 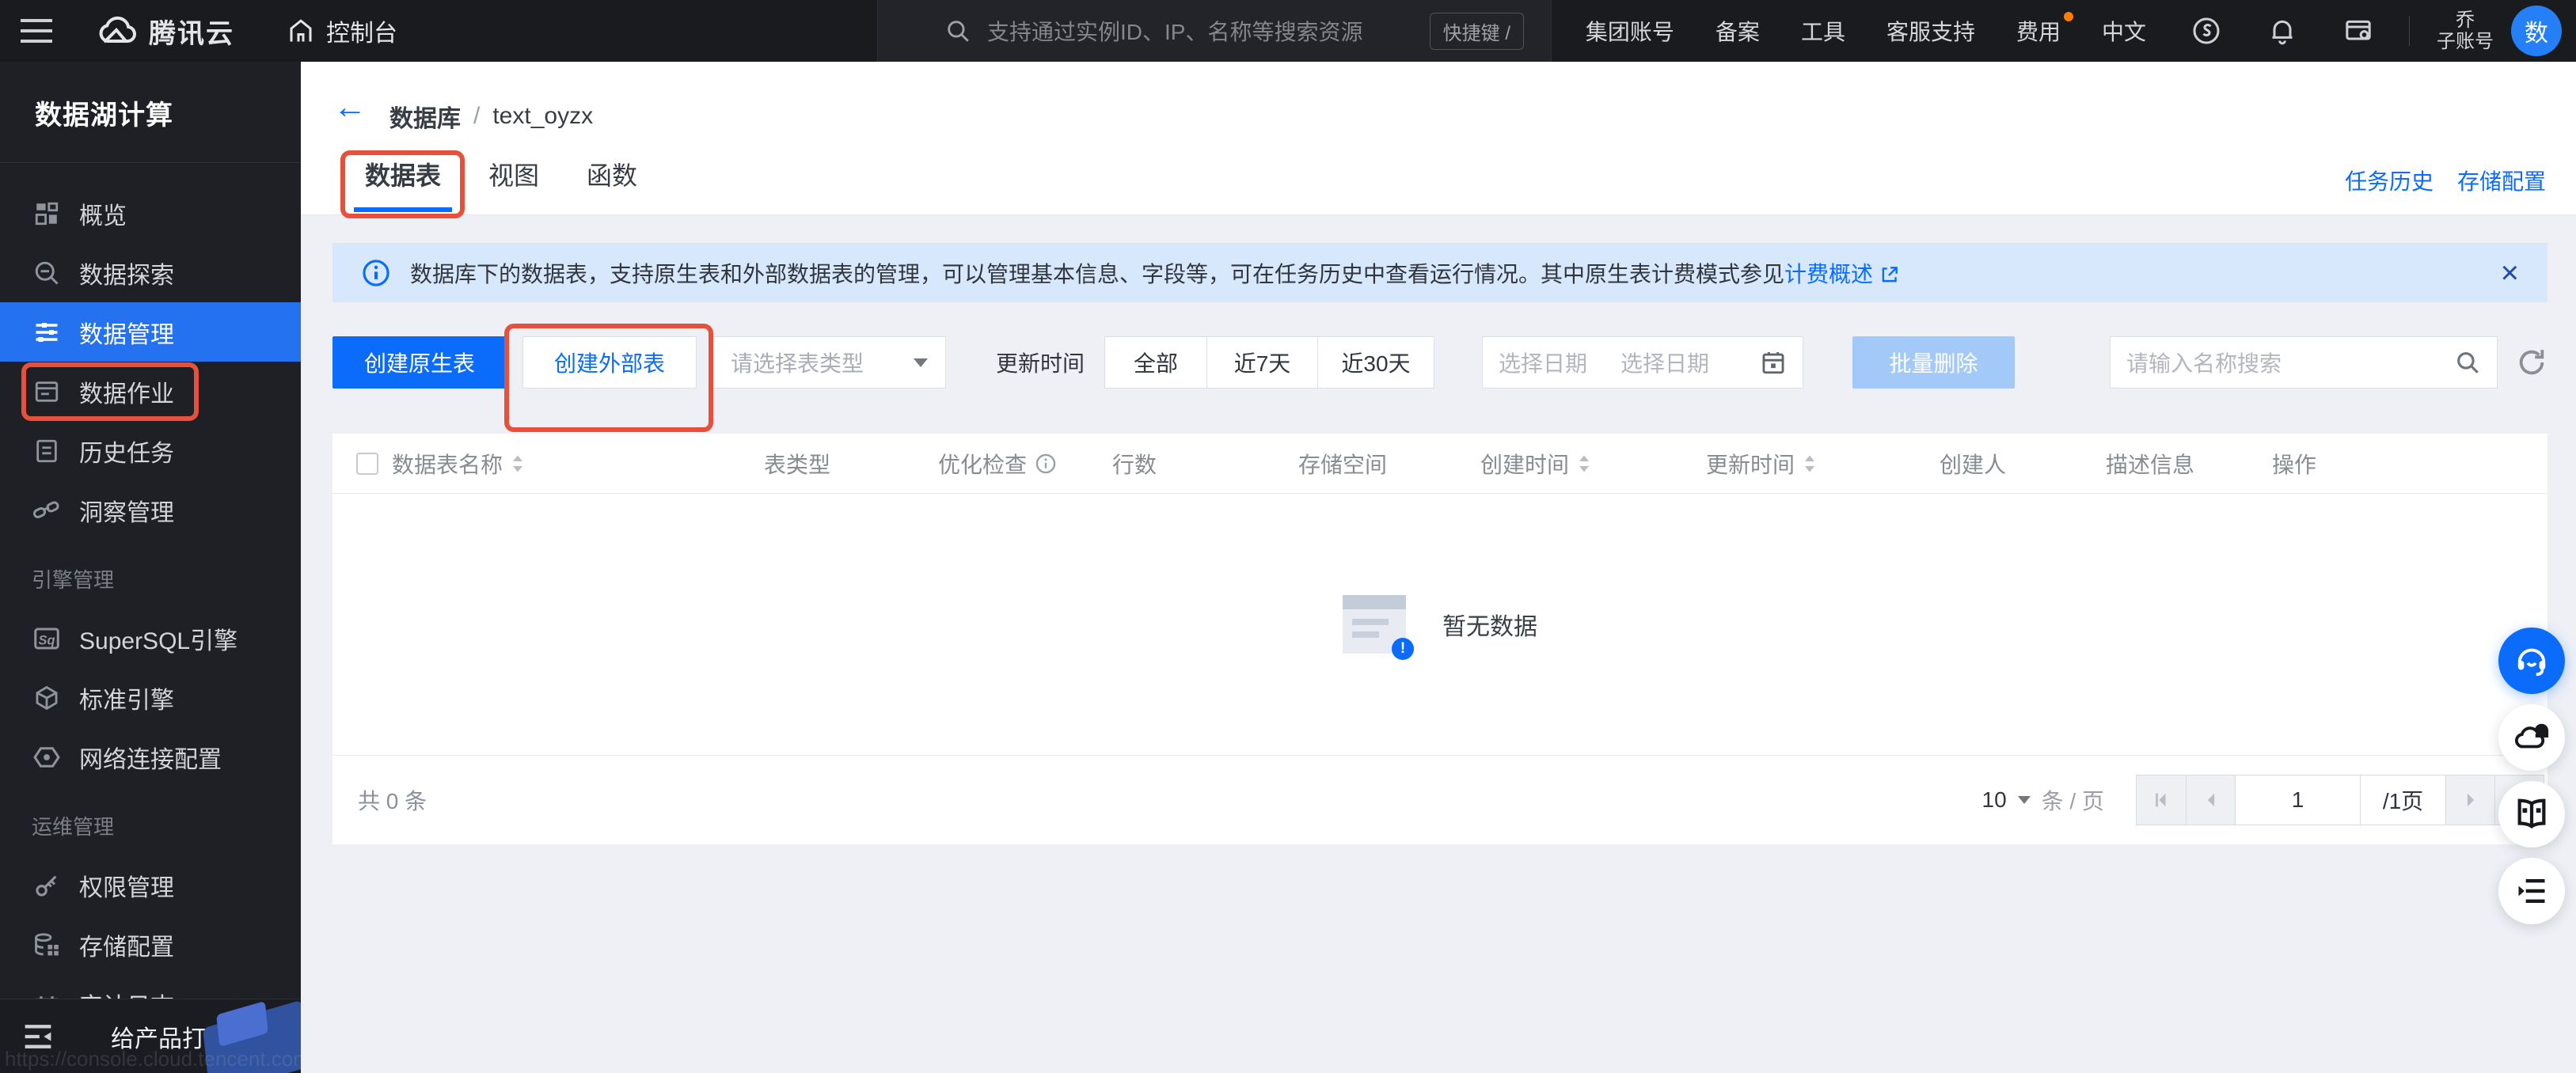 What do you see at coordinates (1156, 362) in the screenshot?
I see `time-filter-all: 全部` at bounding box center [1156, 362].